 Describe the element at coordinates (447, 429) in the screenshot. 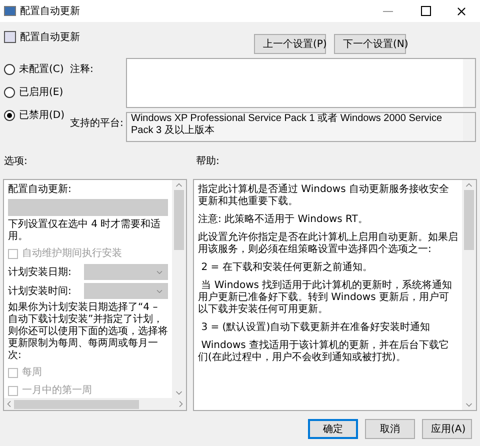

I see `dialog-button: 应用(A)` at that location.